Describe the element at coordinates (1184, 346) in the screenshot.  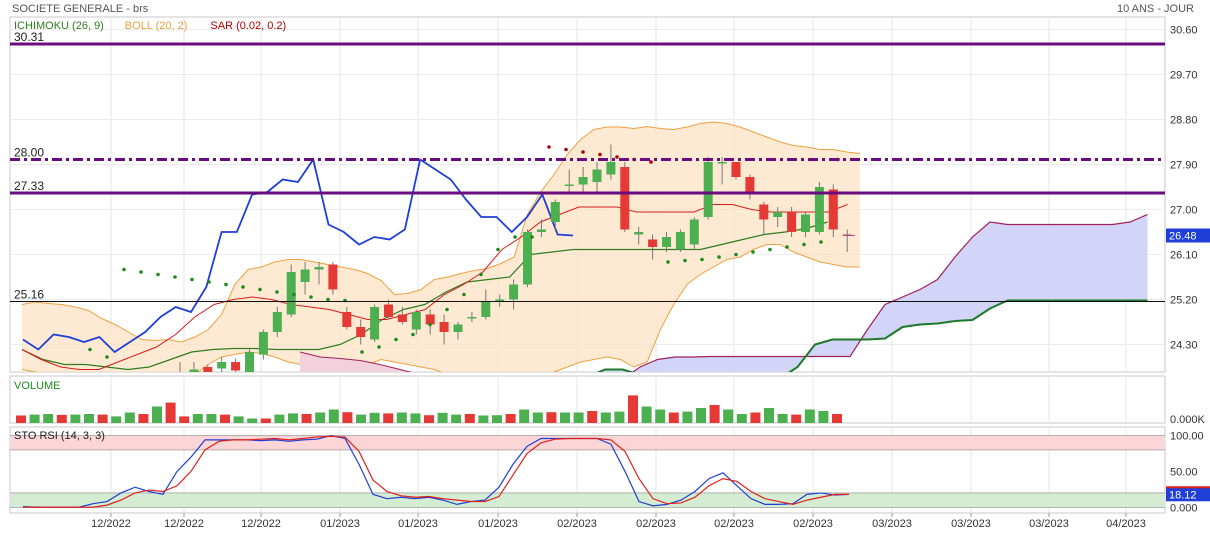
I see `price-tick-label: 24.30` at that location.